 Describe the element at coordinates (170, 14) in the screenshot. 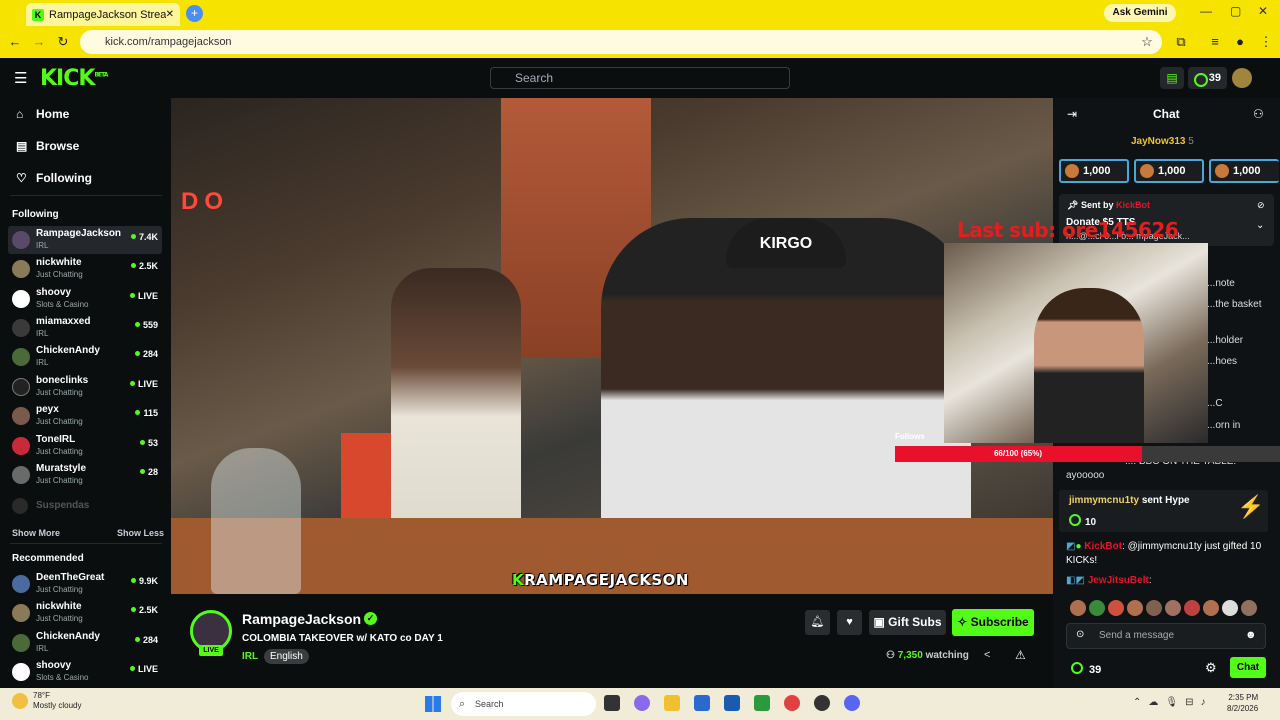

I see `close-tab-icon: ✕` at that location.